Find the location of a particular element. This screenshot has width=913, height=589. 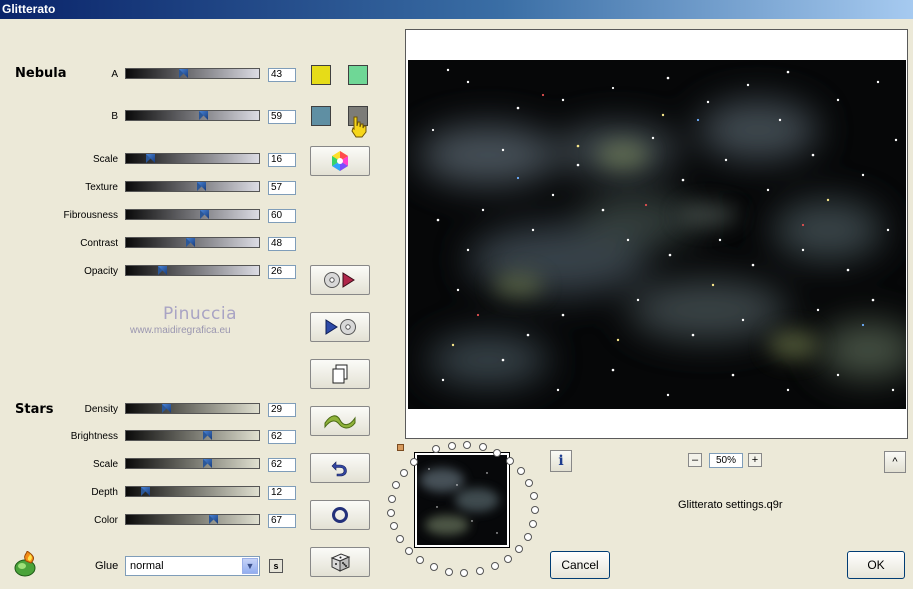

ring-icon is located at coordinates (340, 515).